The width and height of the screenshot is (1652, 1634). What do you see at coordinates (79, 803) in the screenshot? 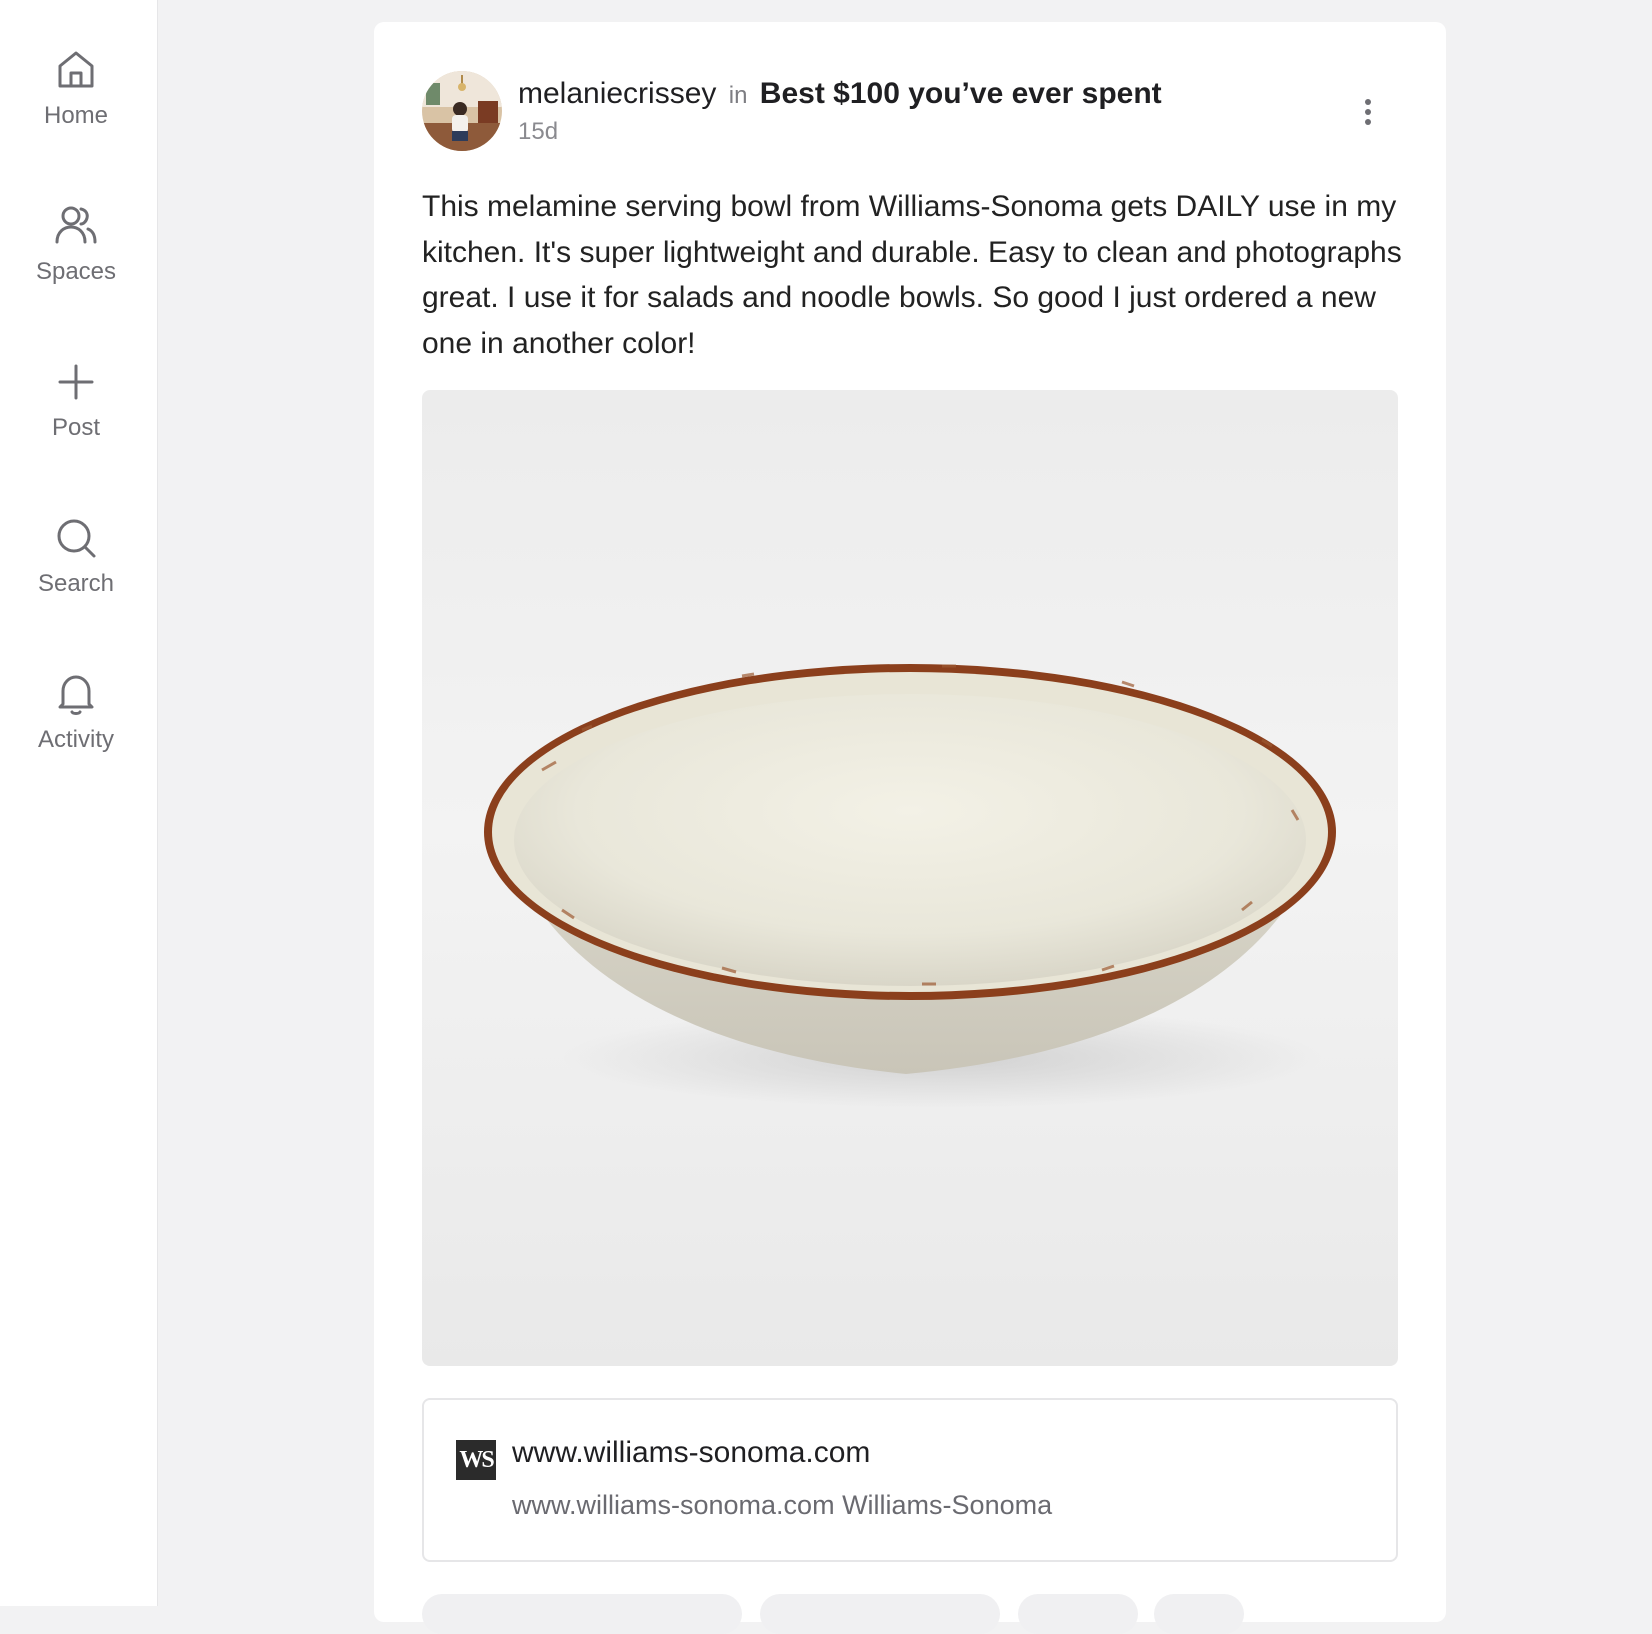
I see `sidebar: Home Spaces Post Search Activity` at bounding box center [79, 803].